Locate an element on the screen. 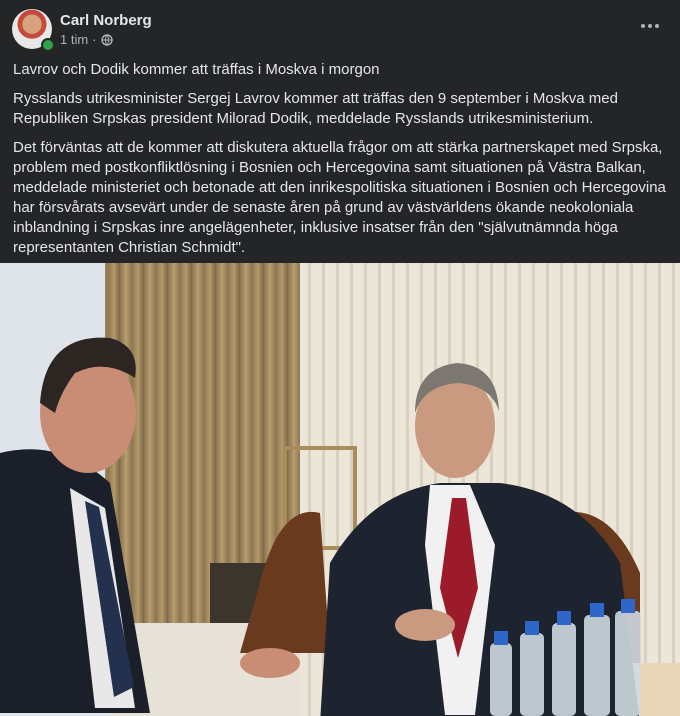 This screenshot has height=716, width=680. post-header: Carl Norberg 1 tim · is located at coordinates (340, 28).